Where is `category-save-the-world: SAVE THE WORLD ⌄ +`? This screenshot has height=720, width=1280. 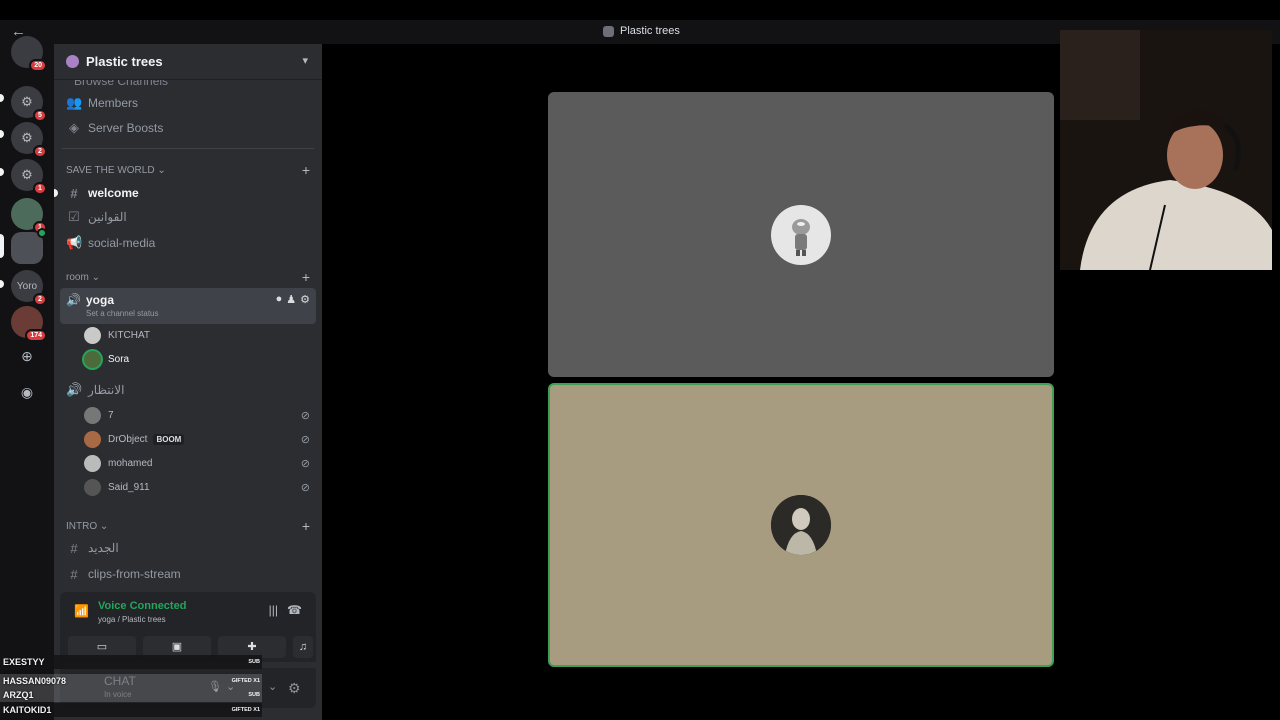 category-save-the-world: SAVE THE WORLD ⌄ + is located at coordinates (188, 170).